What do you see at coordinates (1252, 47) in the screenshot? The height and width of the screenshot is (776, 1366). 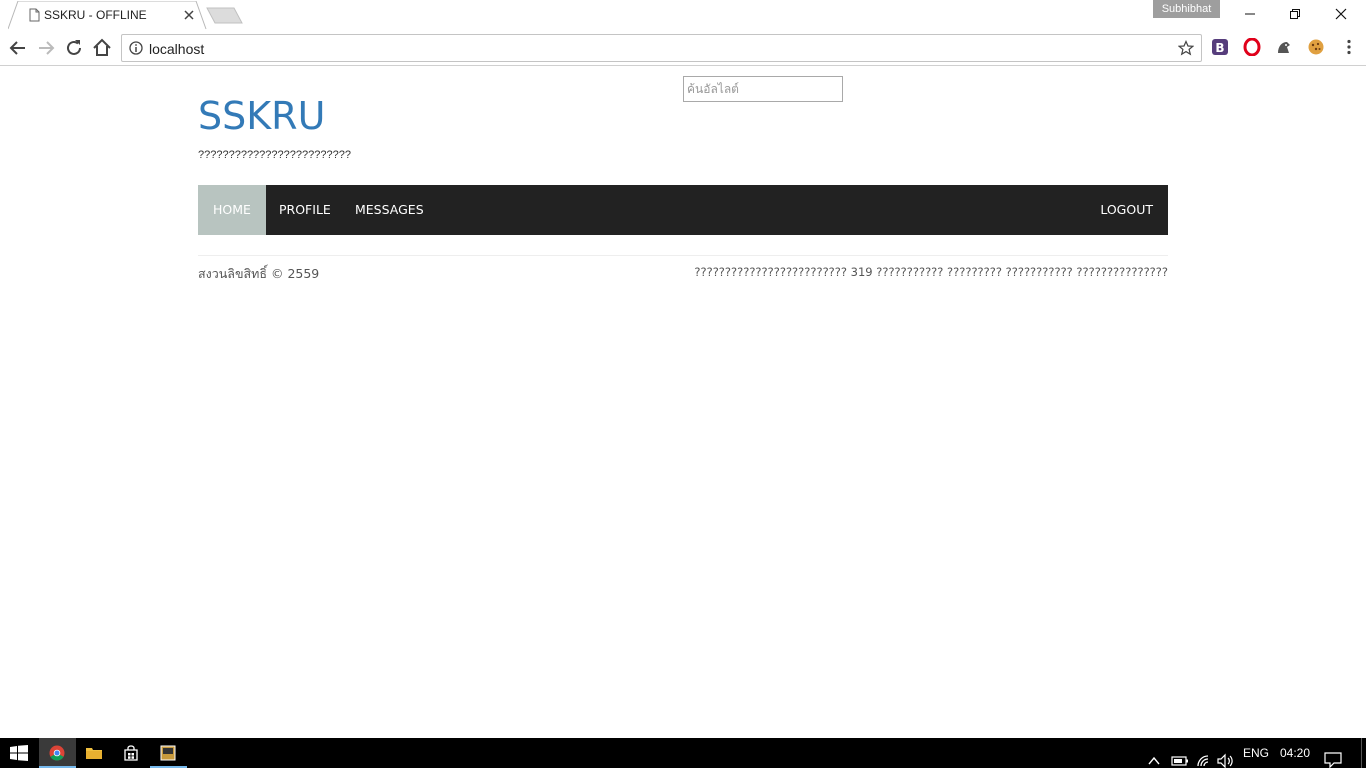 I see `opera-extension-icon` at bounding box center [1252, 47].